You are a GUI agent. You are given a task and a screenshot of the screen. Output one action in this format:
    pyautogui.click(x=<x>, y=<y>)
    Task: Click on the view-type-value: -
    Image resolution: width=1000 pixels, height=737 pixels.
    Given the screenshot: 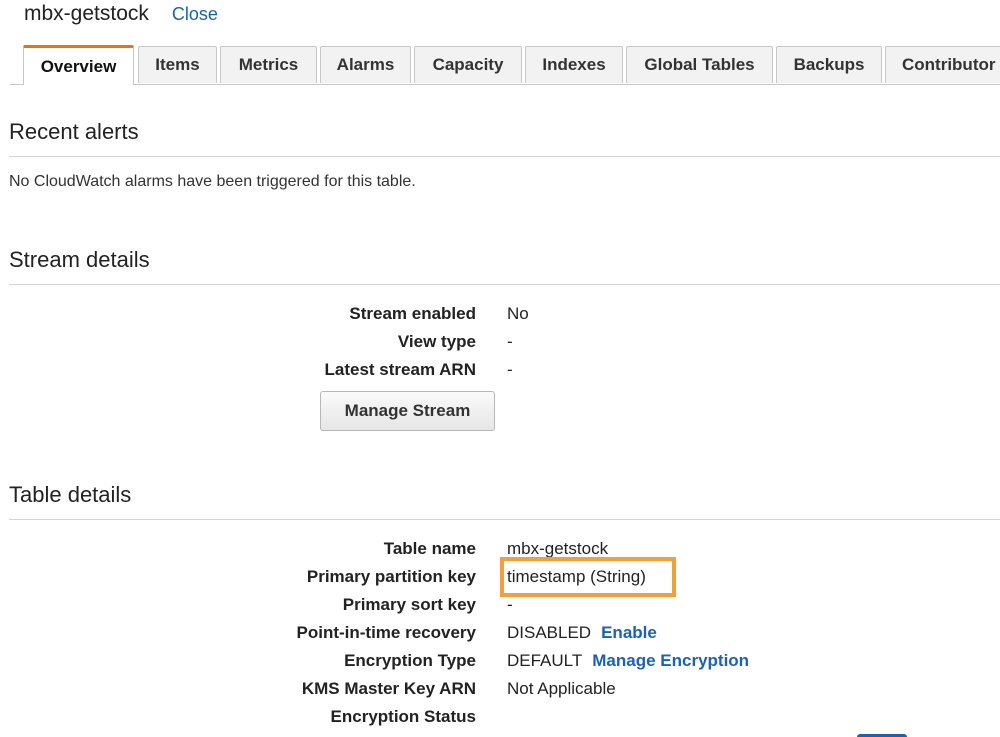 What is the action you would take?
    pyautogui.click(x=510, y=341)
    